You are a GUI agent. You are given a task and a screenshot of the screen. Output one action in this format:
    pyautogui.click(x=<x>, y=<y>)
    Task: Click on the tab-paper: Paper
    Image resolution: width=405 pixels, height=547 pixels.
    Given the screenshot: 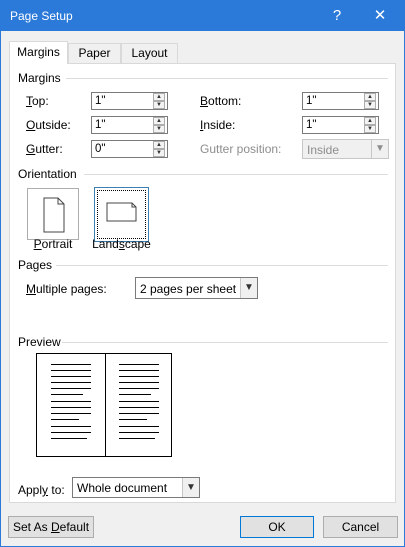 What is the action you would take?
    pyautogui.click(x=94, y=53)
    